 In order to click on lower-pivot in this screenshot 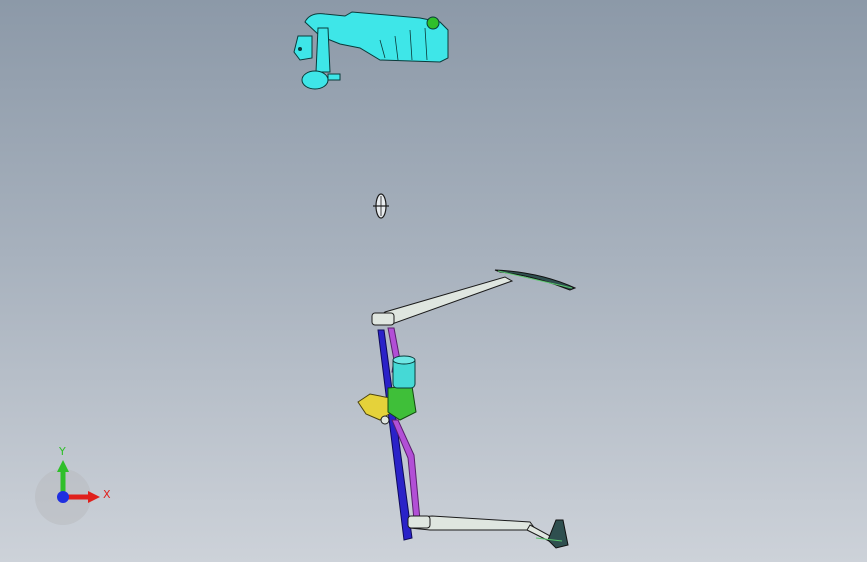, I will do `click(419, 522)`.